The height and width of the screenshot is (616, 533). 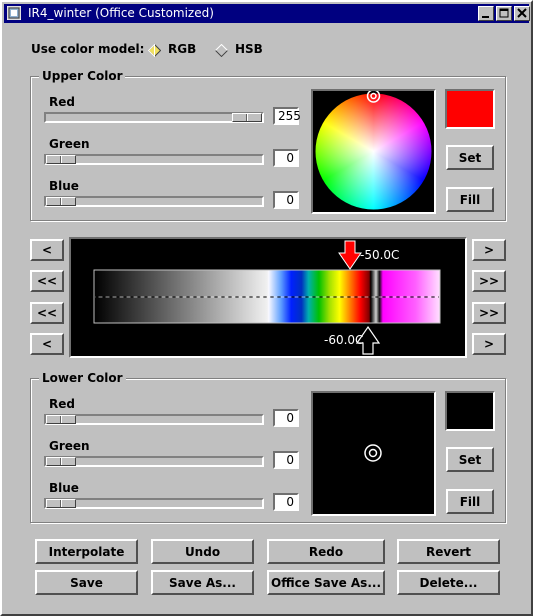 I want to click on upper-marker-value: -50.0C, so click(x=380, y=255).